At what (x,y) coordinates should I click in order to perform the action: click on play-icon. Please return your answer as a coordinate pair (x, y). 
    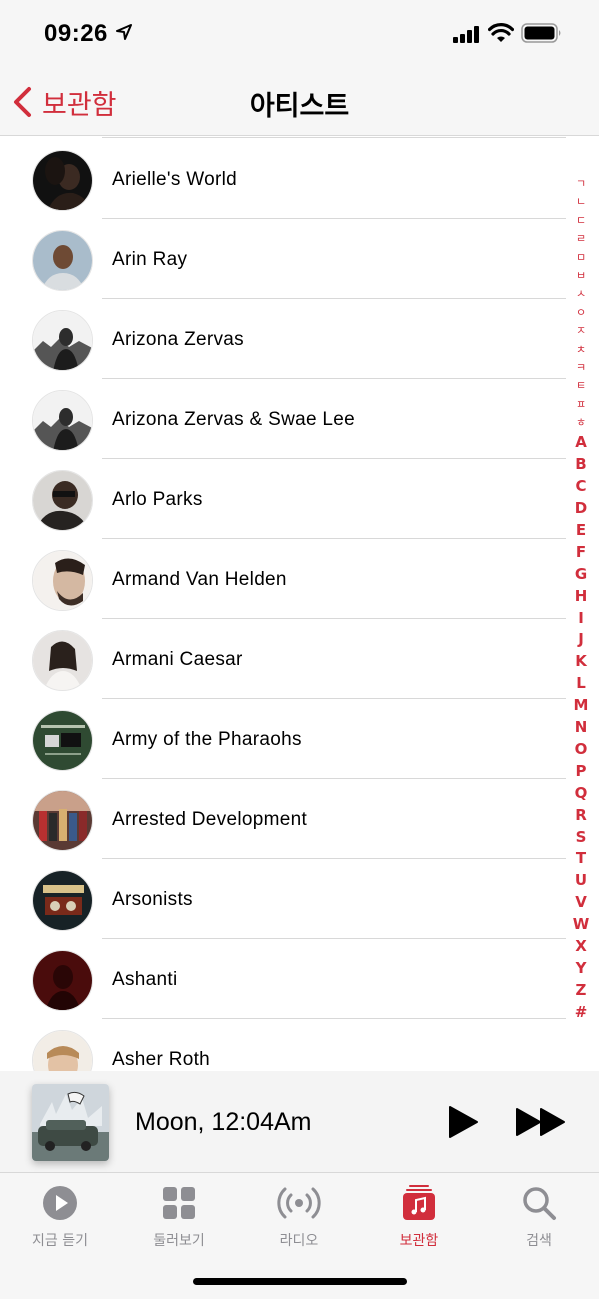
    Looking at the image, I should click on (463, 1122).